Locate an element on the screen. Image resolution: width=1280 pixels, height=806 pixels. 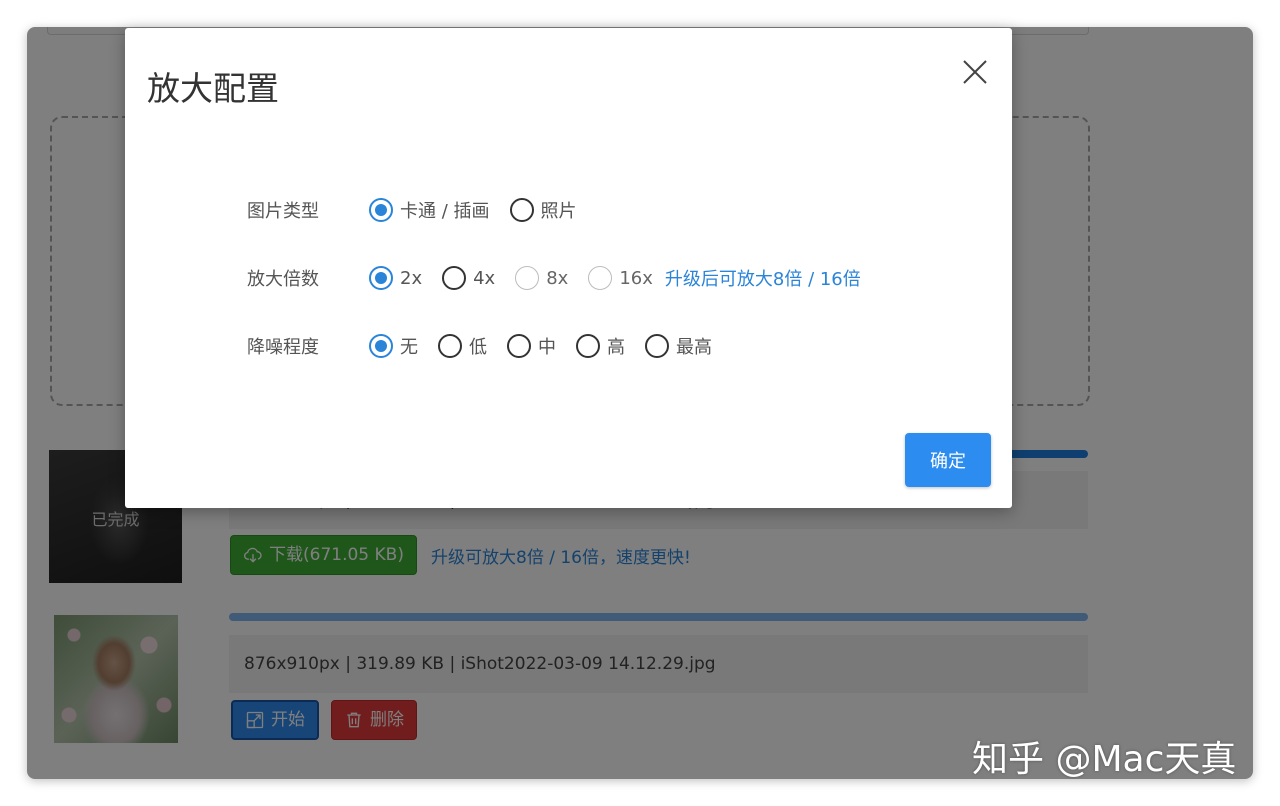
scale-option-4x: 4x is located at coordinates (468, 278).